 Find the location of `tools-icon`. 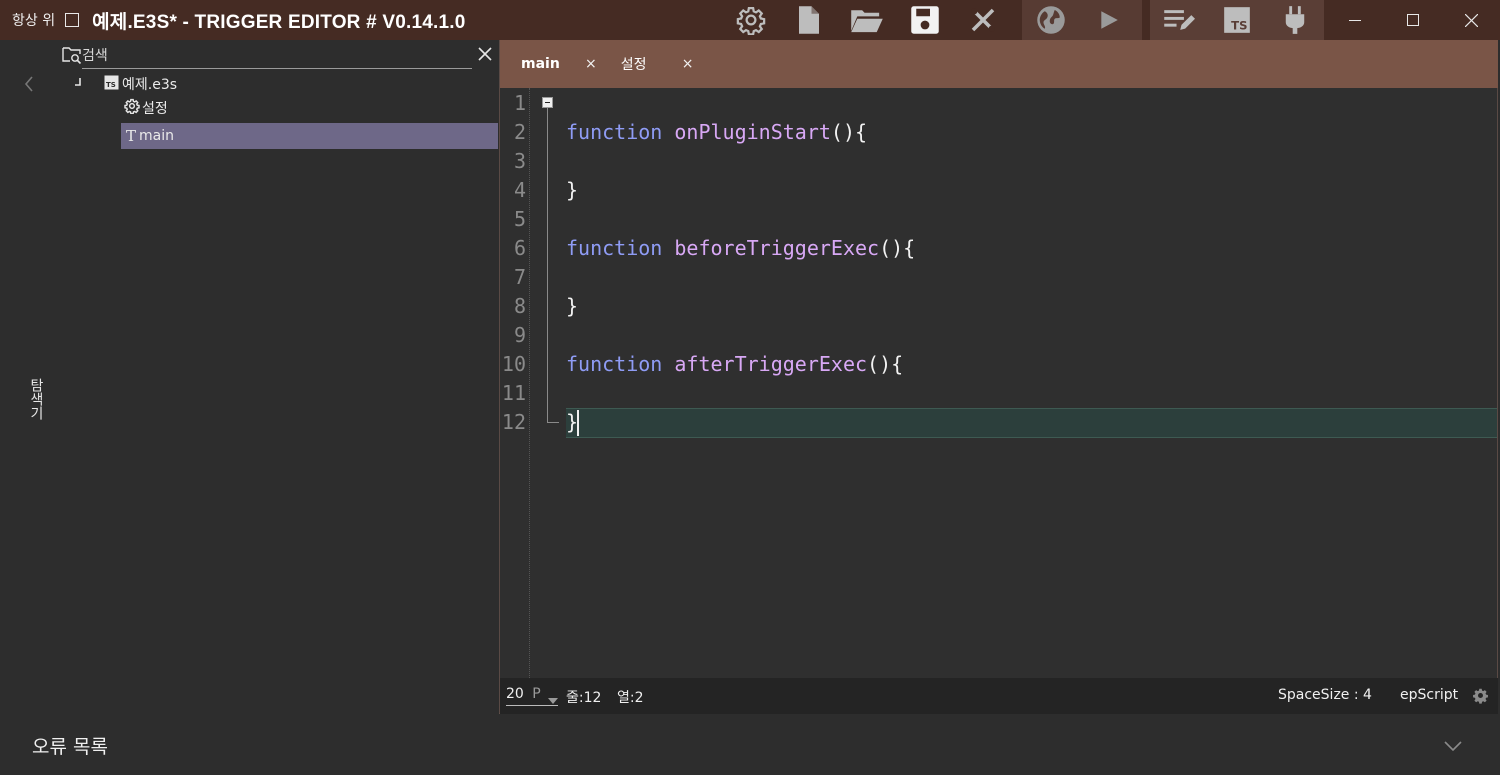

tools-icon is located at coordinates (983, 20).